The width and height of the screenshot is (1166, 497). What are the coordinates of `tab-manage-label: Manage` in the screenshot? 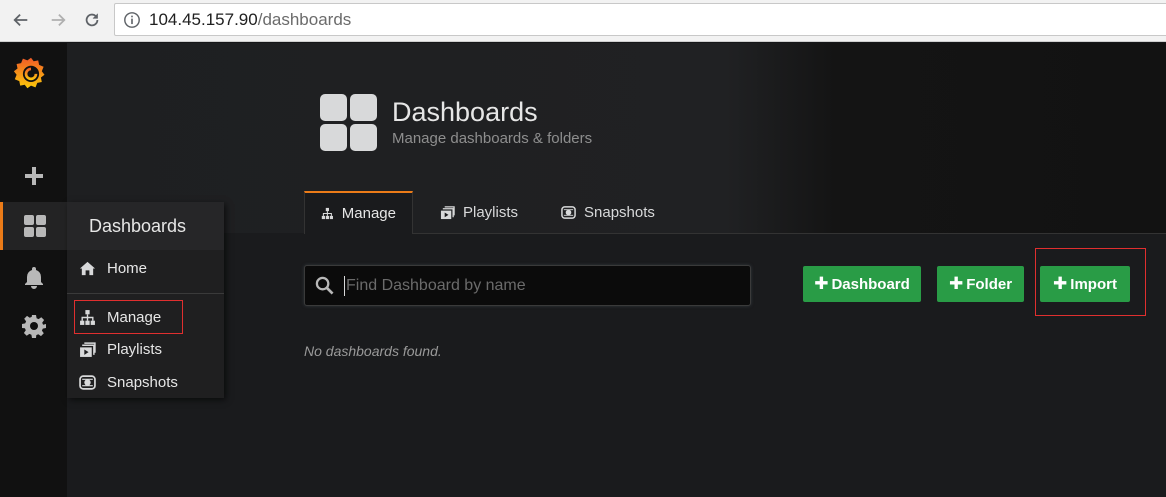 It's located at (368, 213).